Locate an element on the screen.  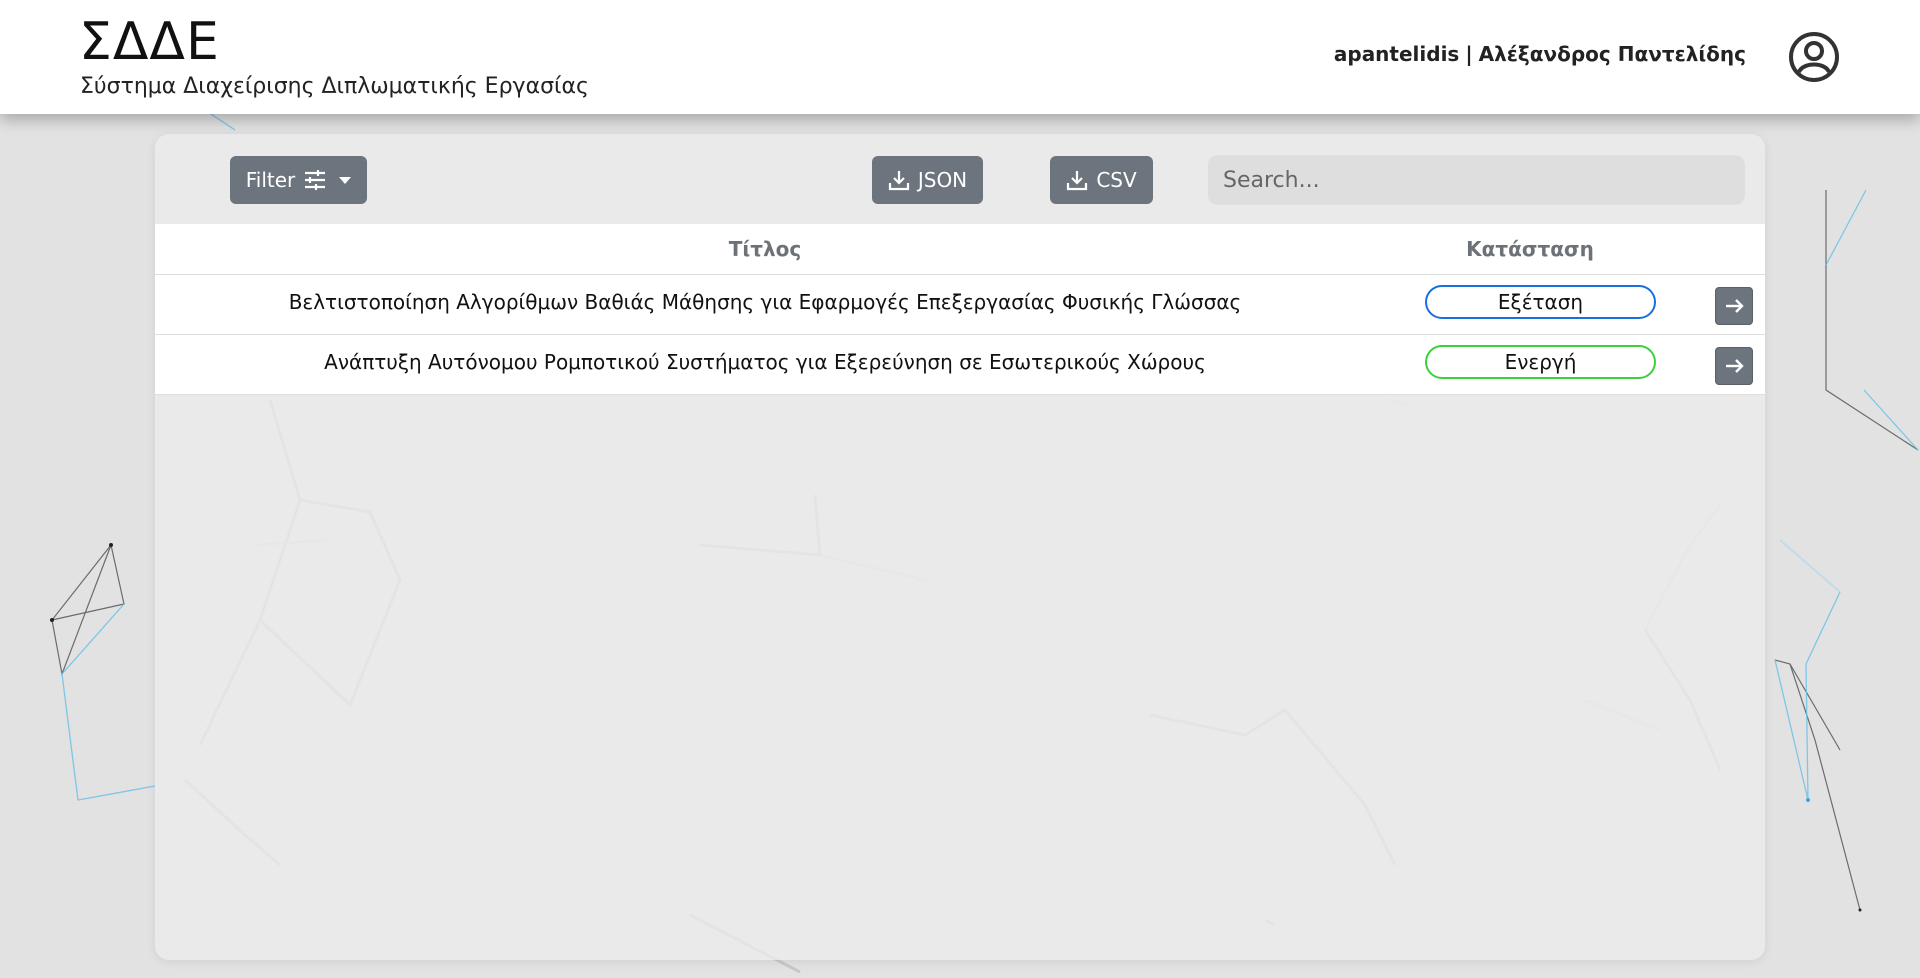
filter-label: Filter is located at coordinates (270, 180).